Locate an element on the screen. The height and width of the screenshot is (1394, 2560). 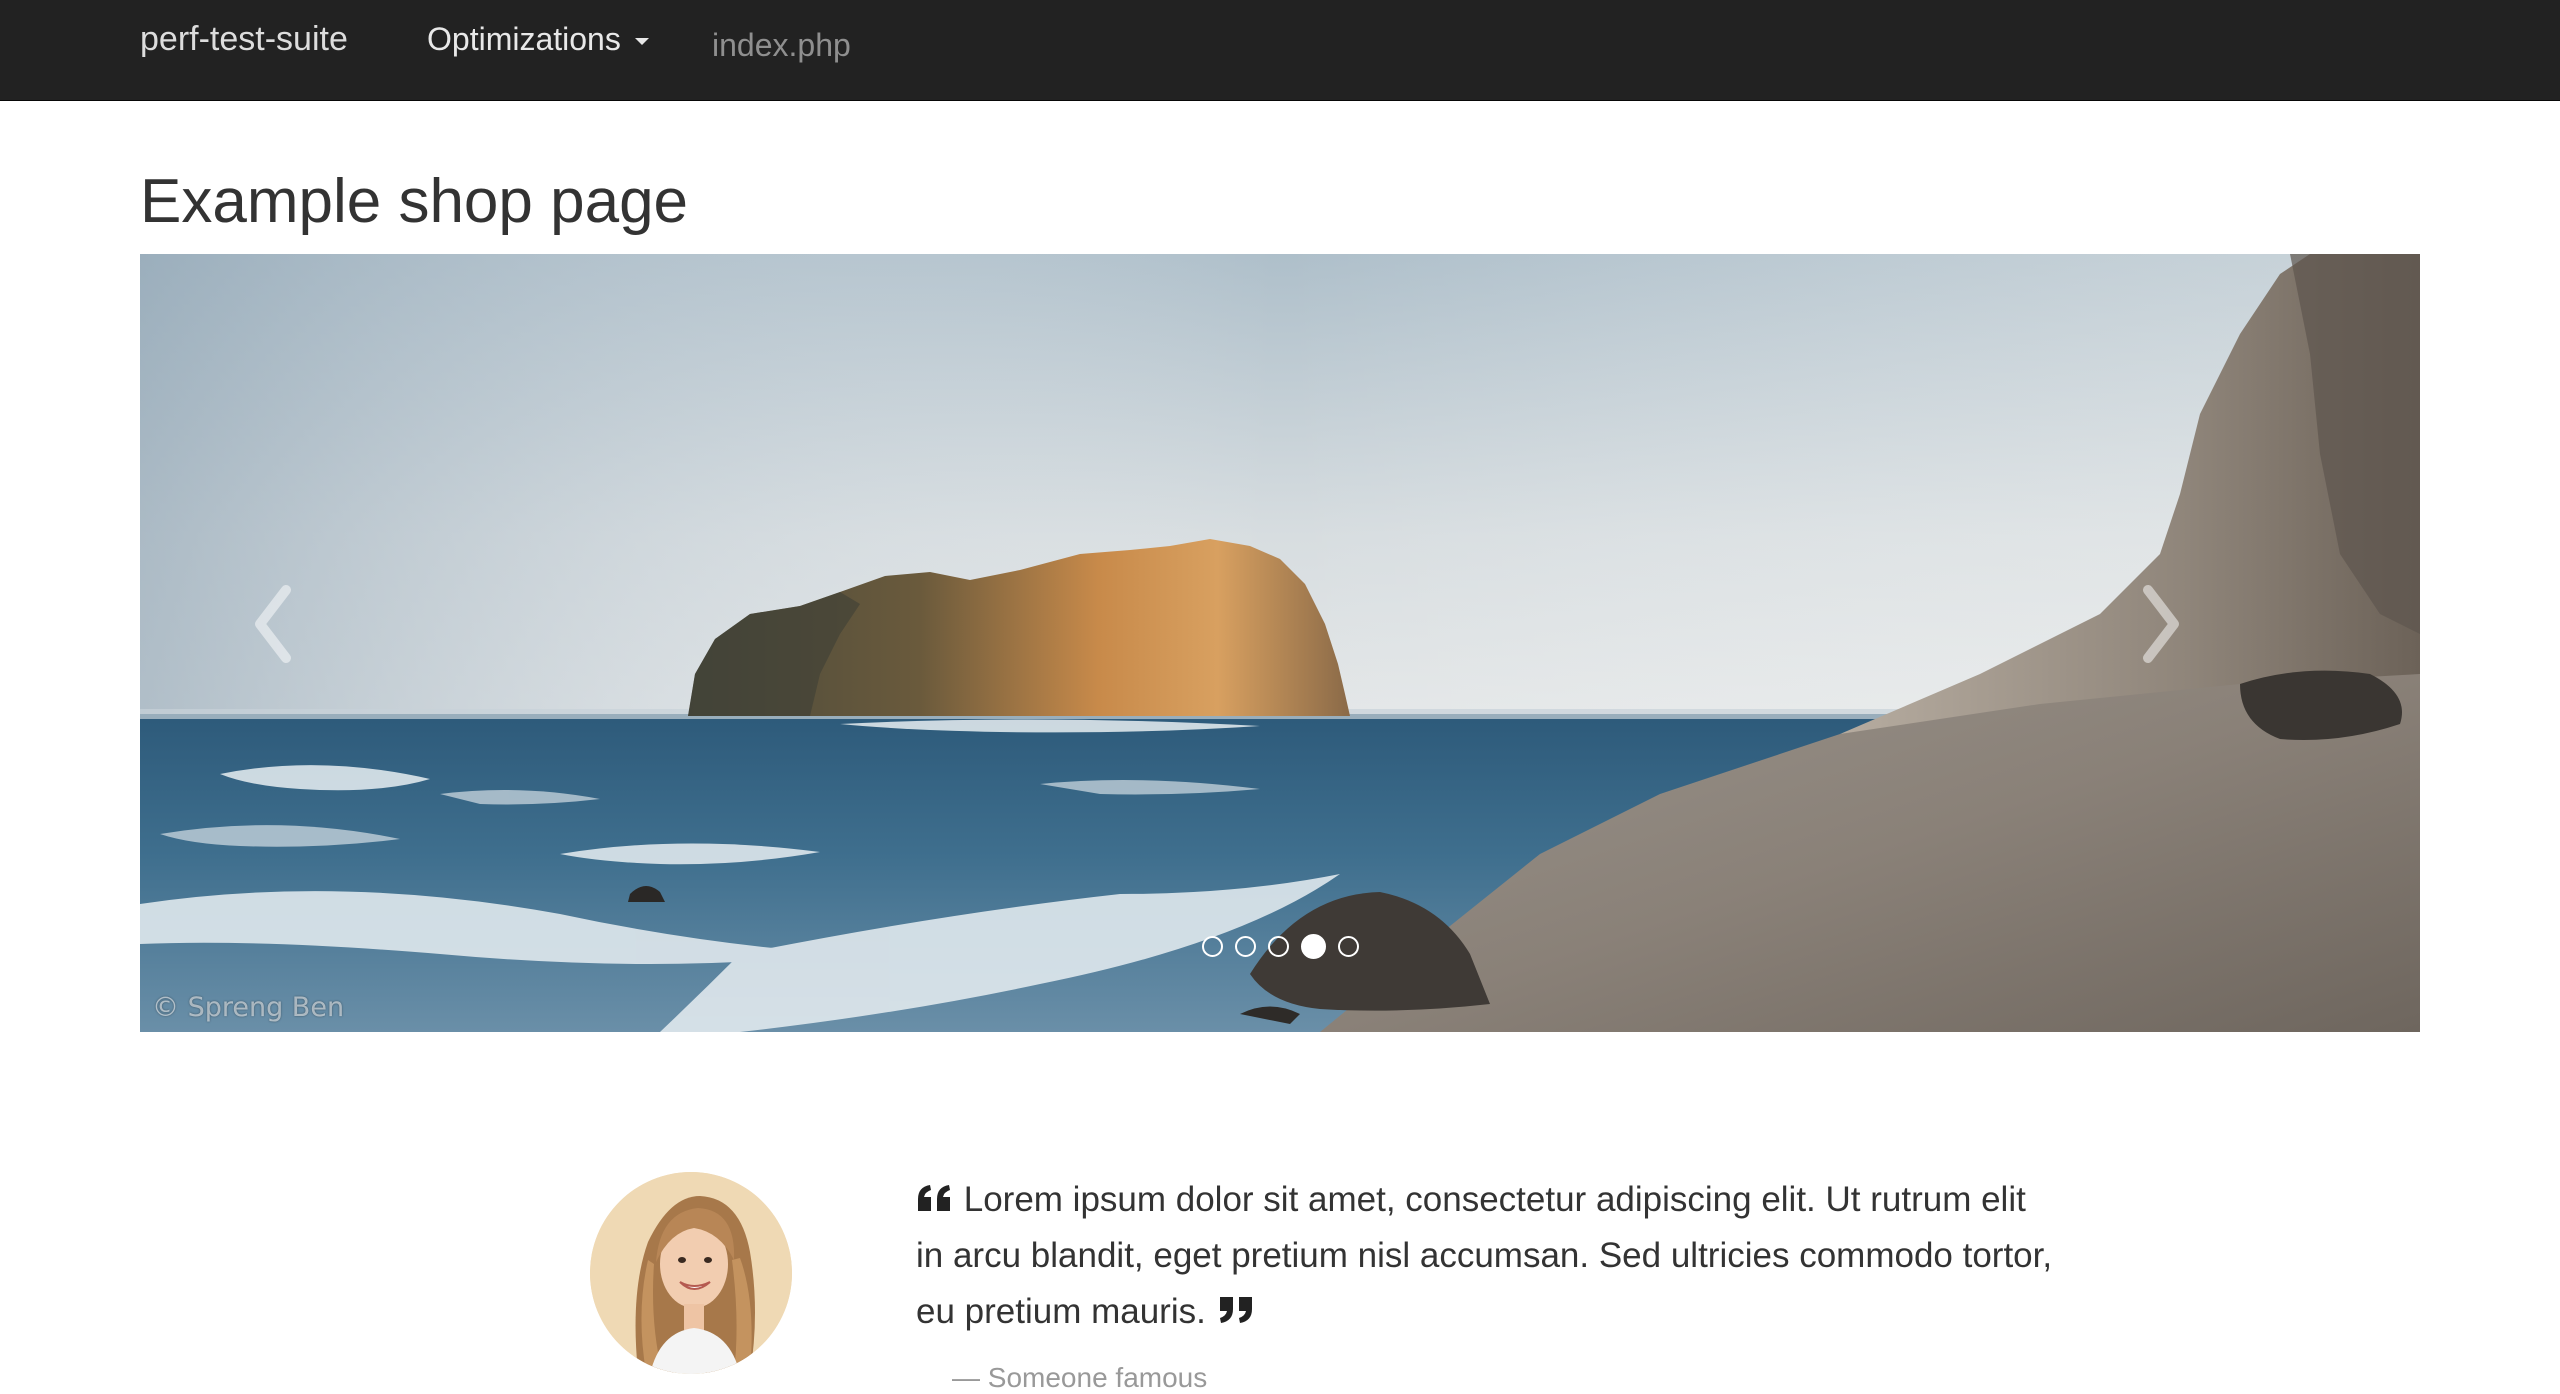
navbar-brand: perf-test-suite is located at coordinates (244, 39).